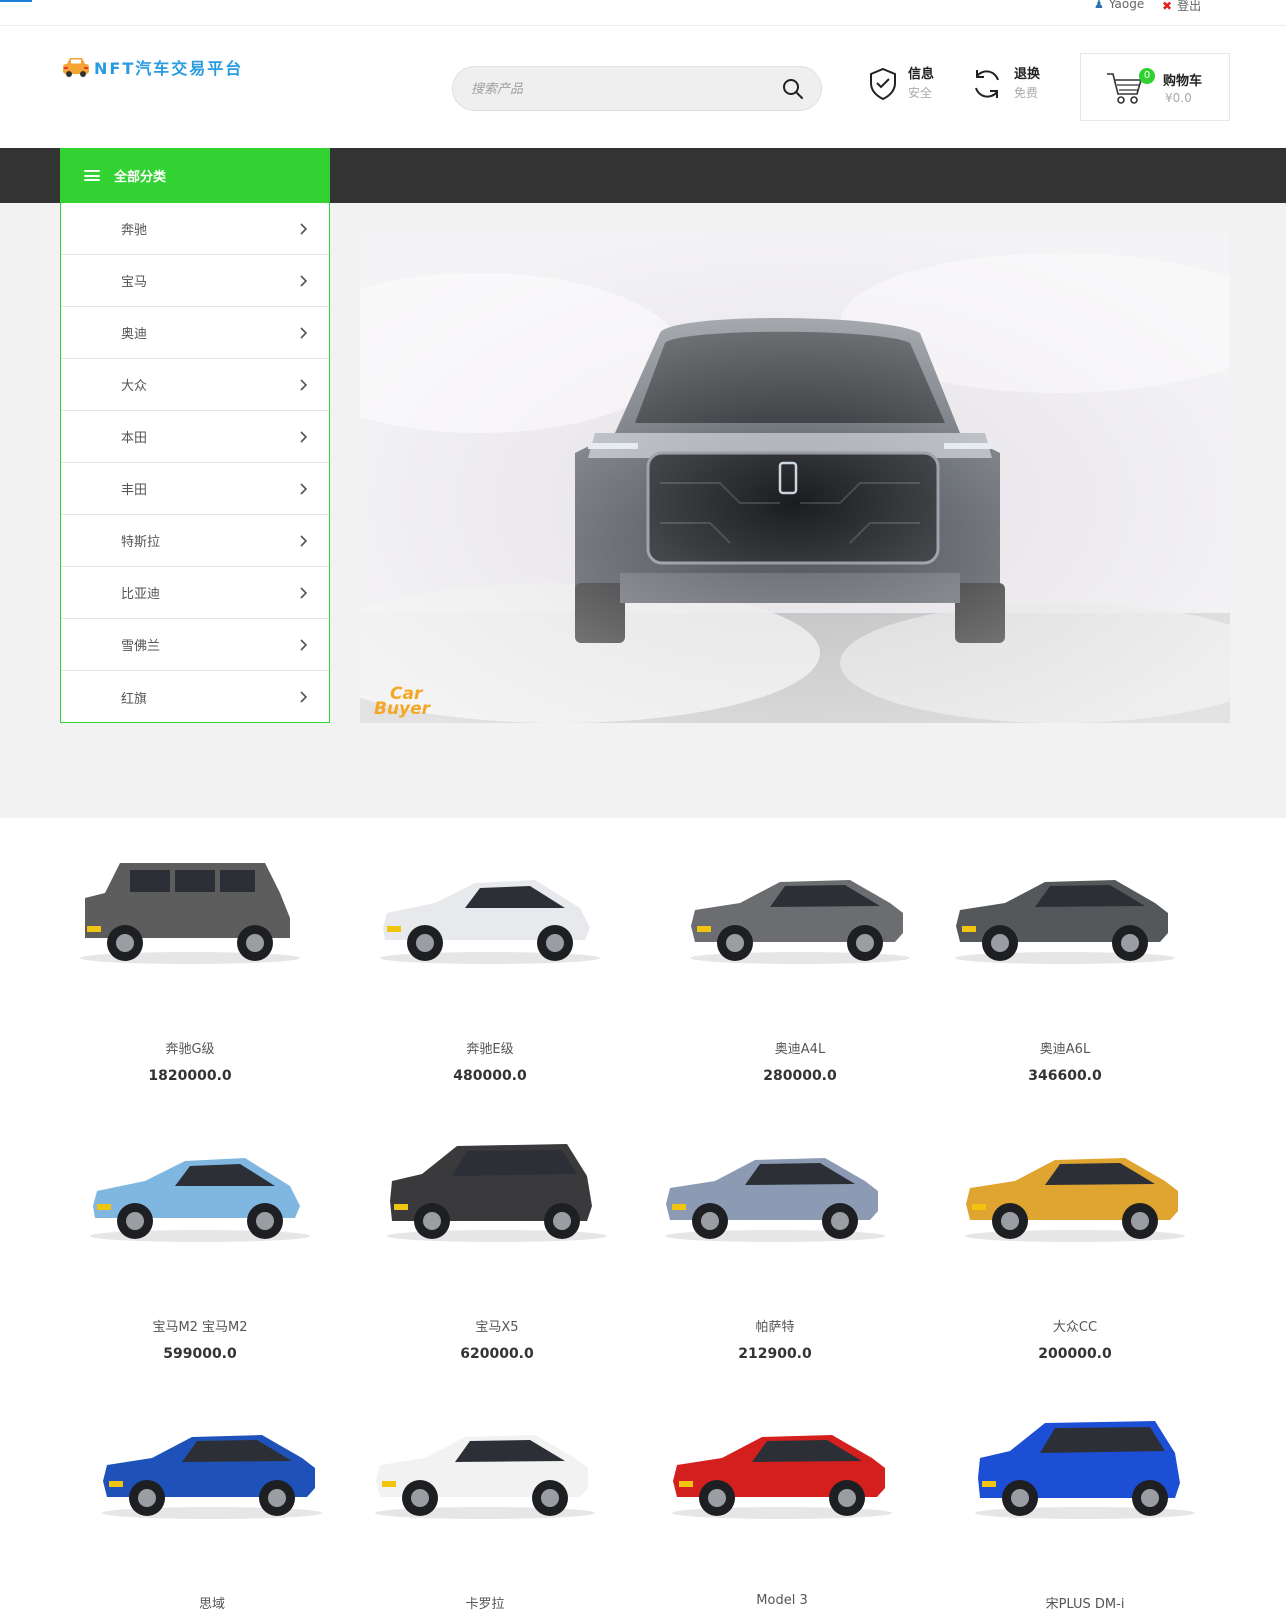  Describe the element at coordinates (134, 334) in the screenshot. I see `category-label: 奥迪` at that location.